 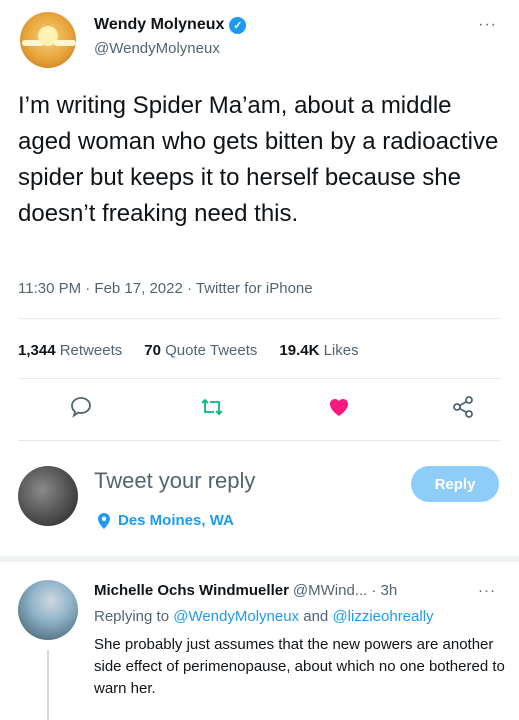 What do you see at coordinates (341, 350) in the screenshot?
I see `likes-label: Likes` at bounding box center [341, 350].